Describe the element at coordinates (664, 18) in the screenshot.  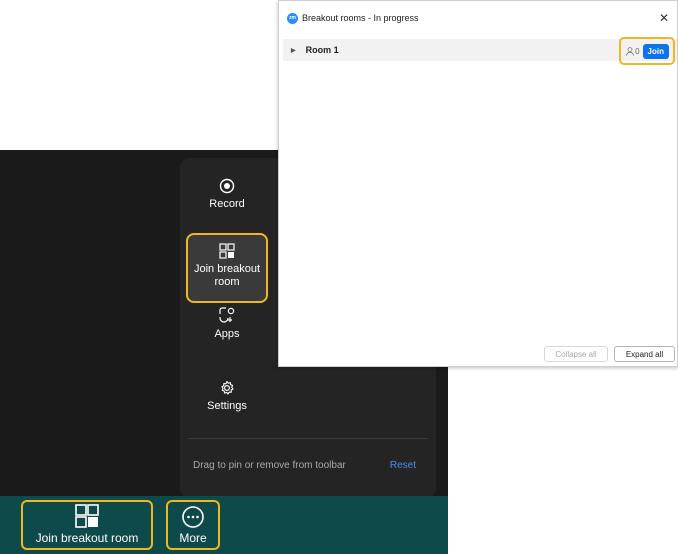
I see `close-icon: ✕` at that location.